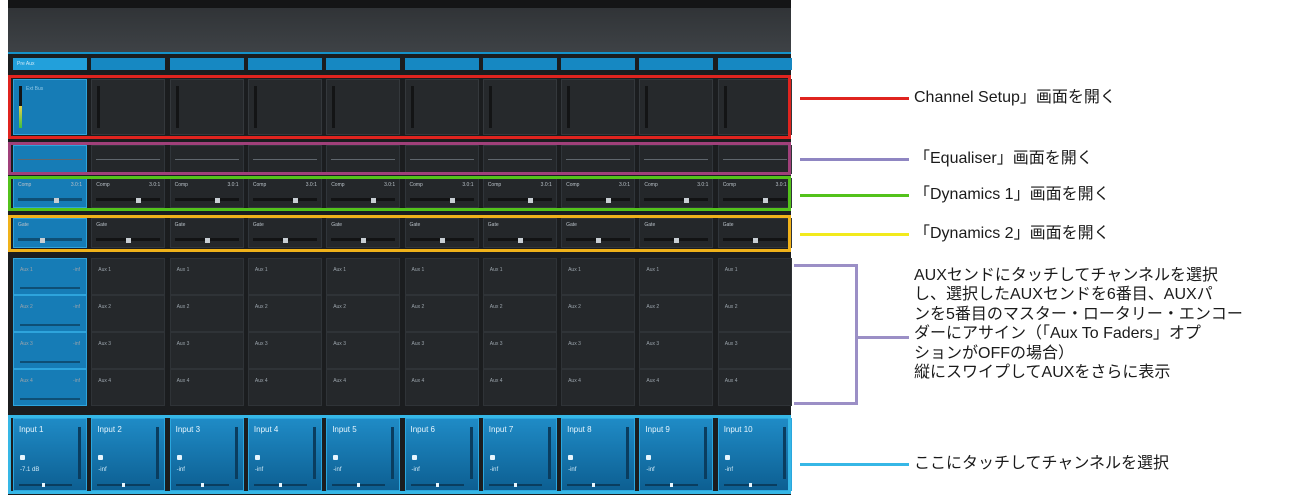  Describe the element at coordinates (994, 353) in the screenshot. I see `aux-callout-line: ションがOFFの場合）` at that location.